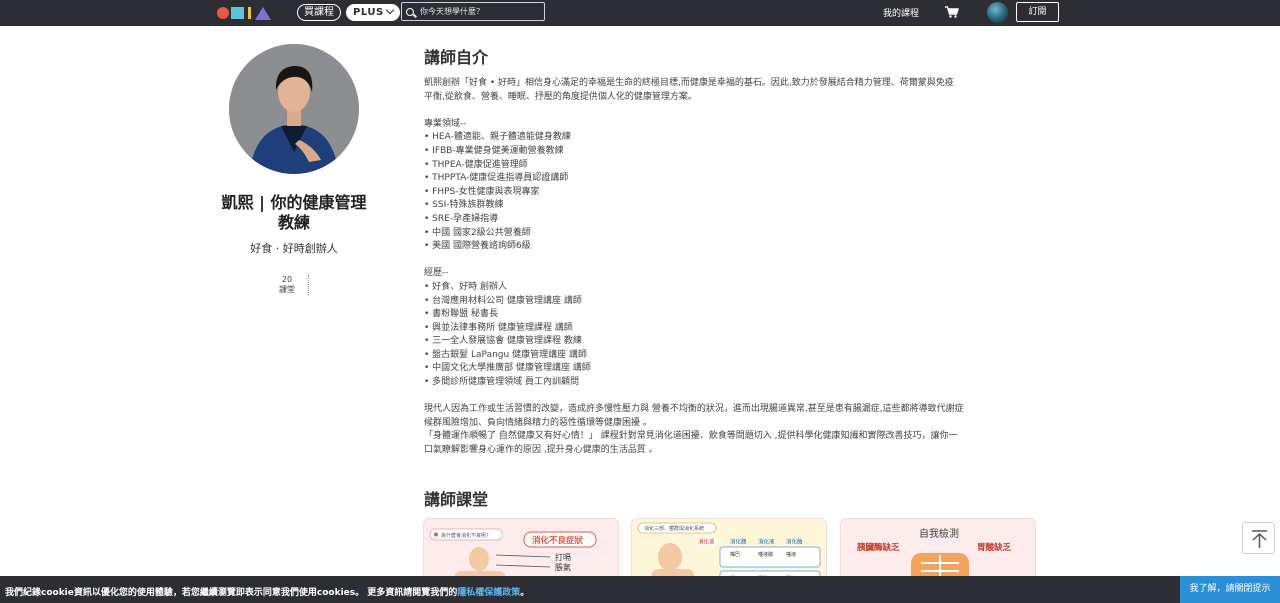  What do you see at coordinates (507, 368) in the screenshot?
I see `intro-line: • 中國文化大學推廣部 健康管理講座 講師` at bounding box center [507, 368].